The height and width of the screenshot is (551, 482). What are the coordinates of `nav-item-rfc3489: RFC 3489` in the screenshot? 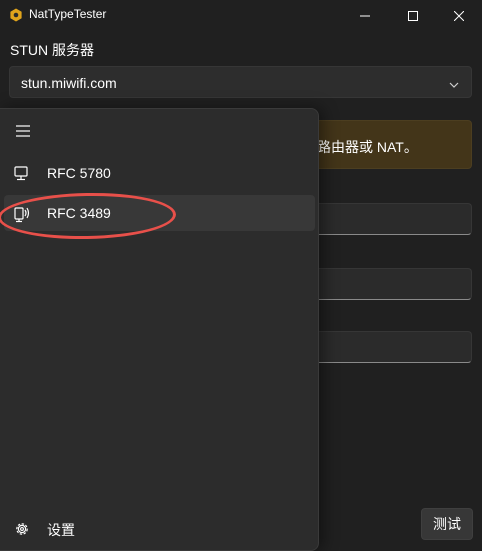 It's located at (159, 213).